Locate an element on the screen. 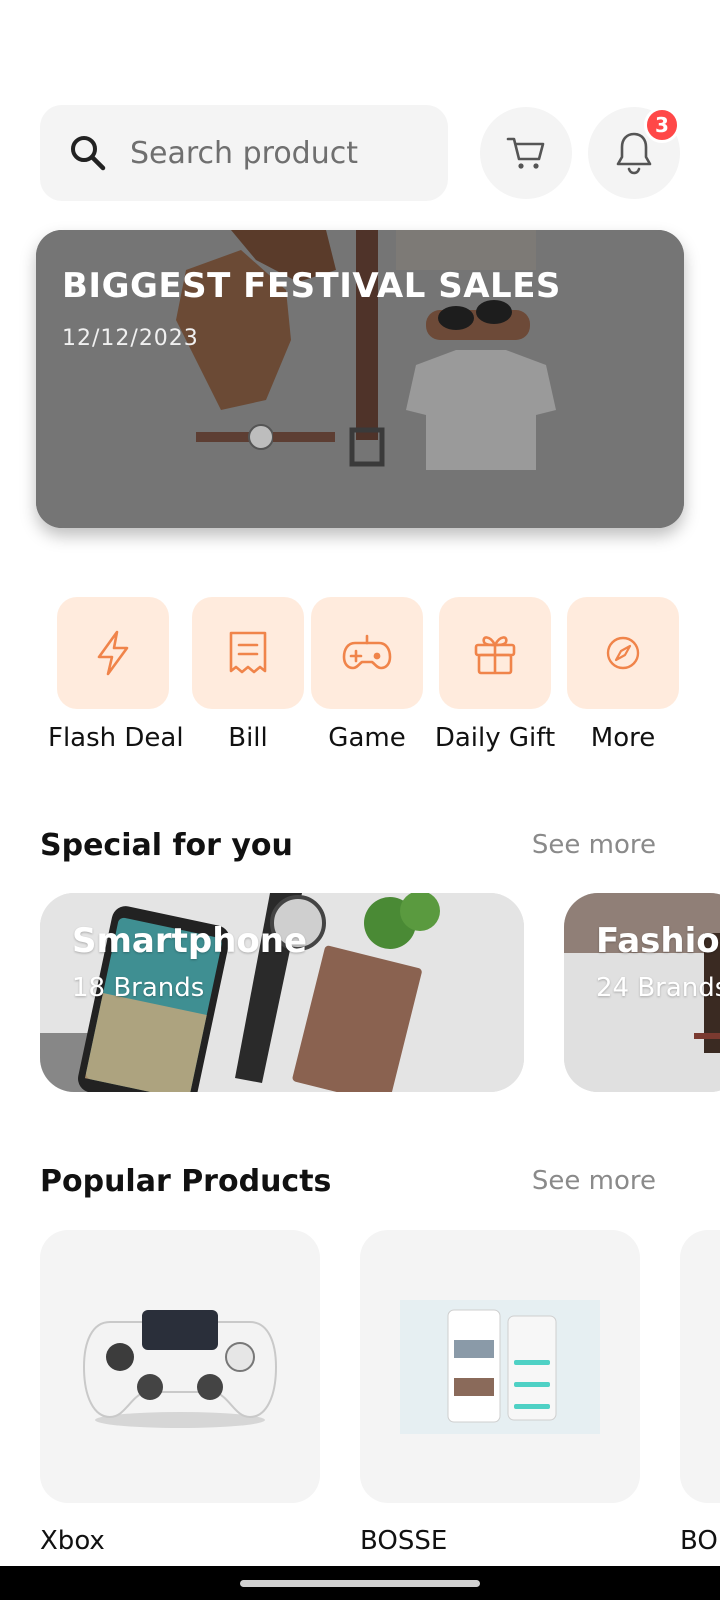 This screenshot has width=720, height=1600. popular-see-more-link: See more is located at coordinates (594, 1181).